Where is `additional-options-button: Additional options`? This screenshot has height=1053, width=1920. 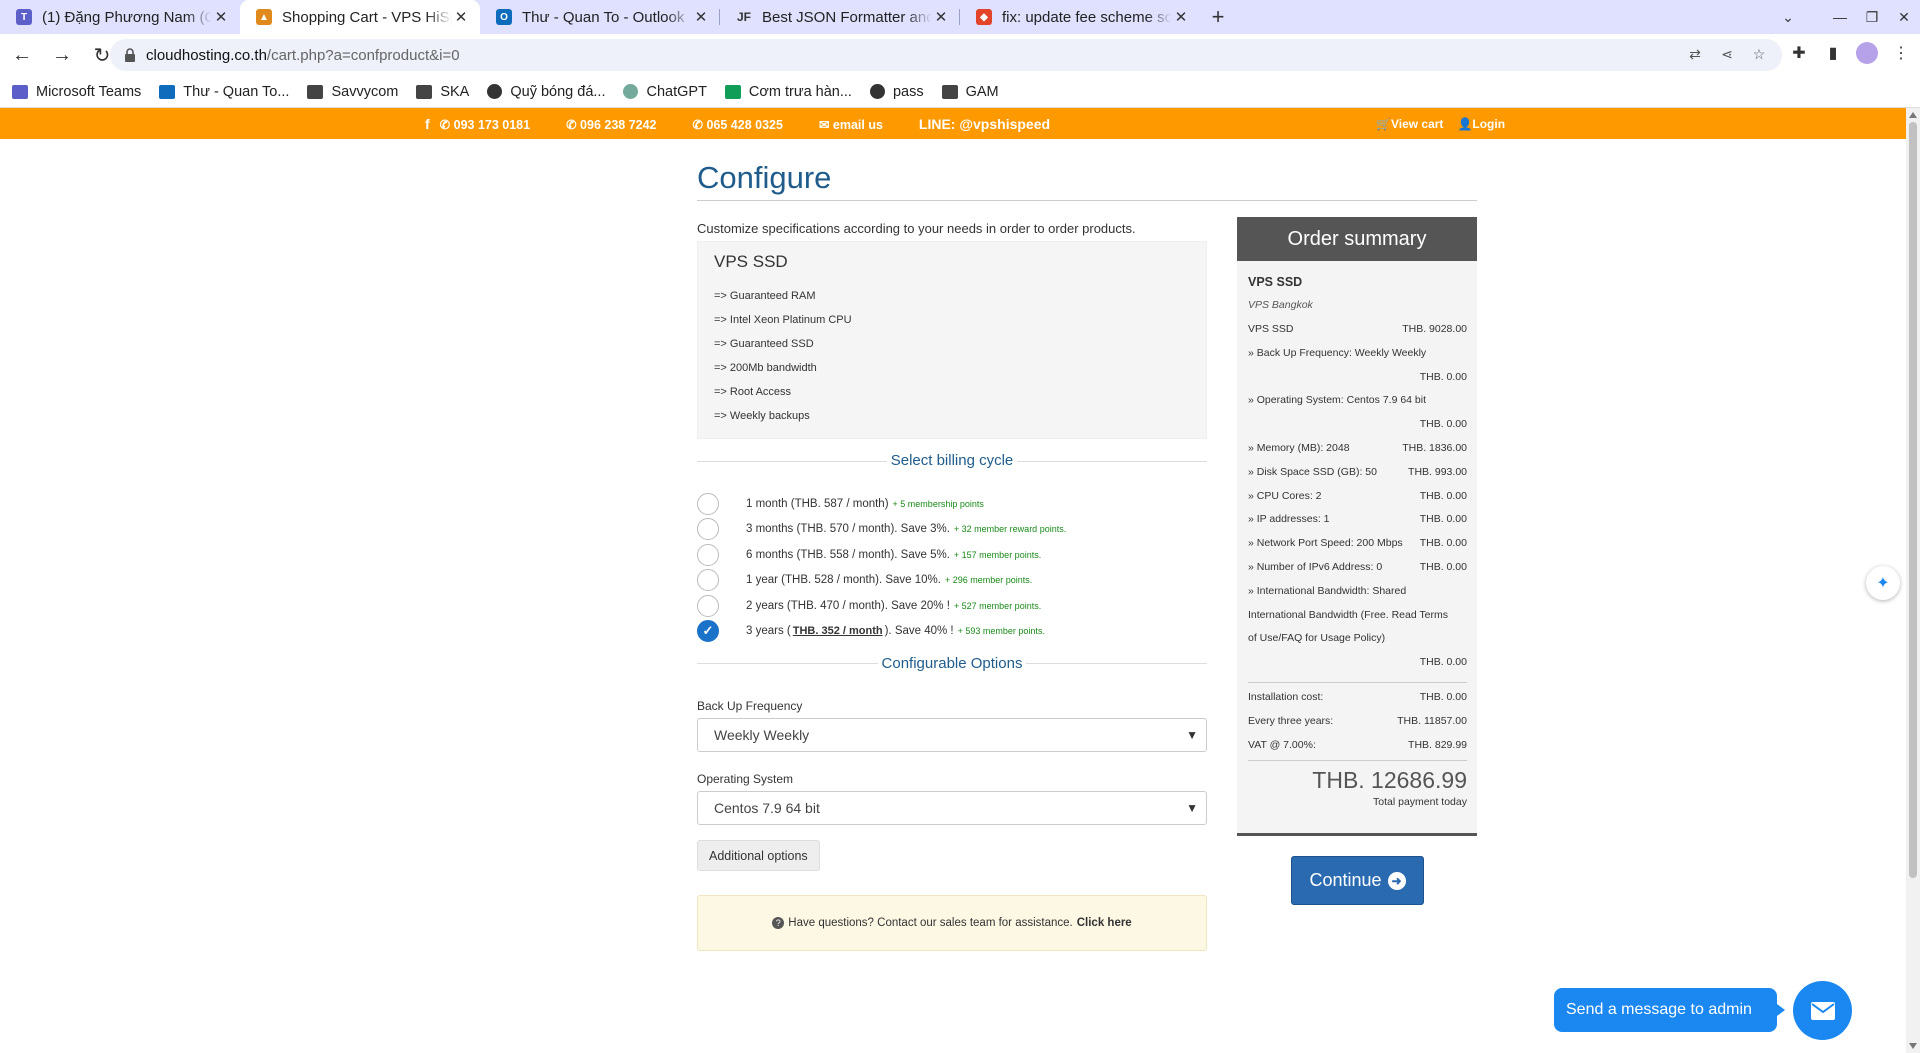 additional-options-button: Additional options is located at coordinates (758, 855).